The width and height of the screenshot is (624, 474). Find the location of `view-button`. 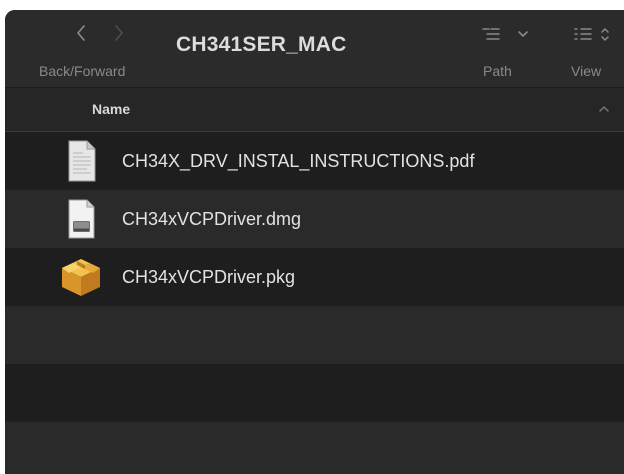

view-button is located at coordinates (597, 35).